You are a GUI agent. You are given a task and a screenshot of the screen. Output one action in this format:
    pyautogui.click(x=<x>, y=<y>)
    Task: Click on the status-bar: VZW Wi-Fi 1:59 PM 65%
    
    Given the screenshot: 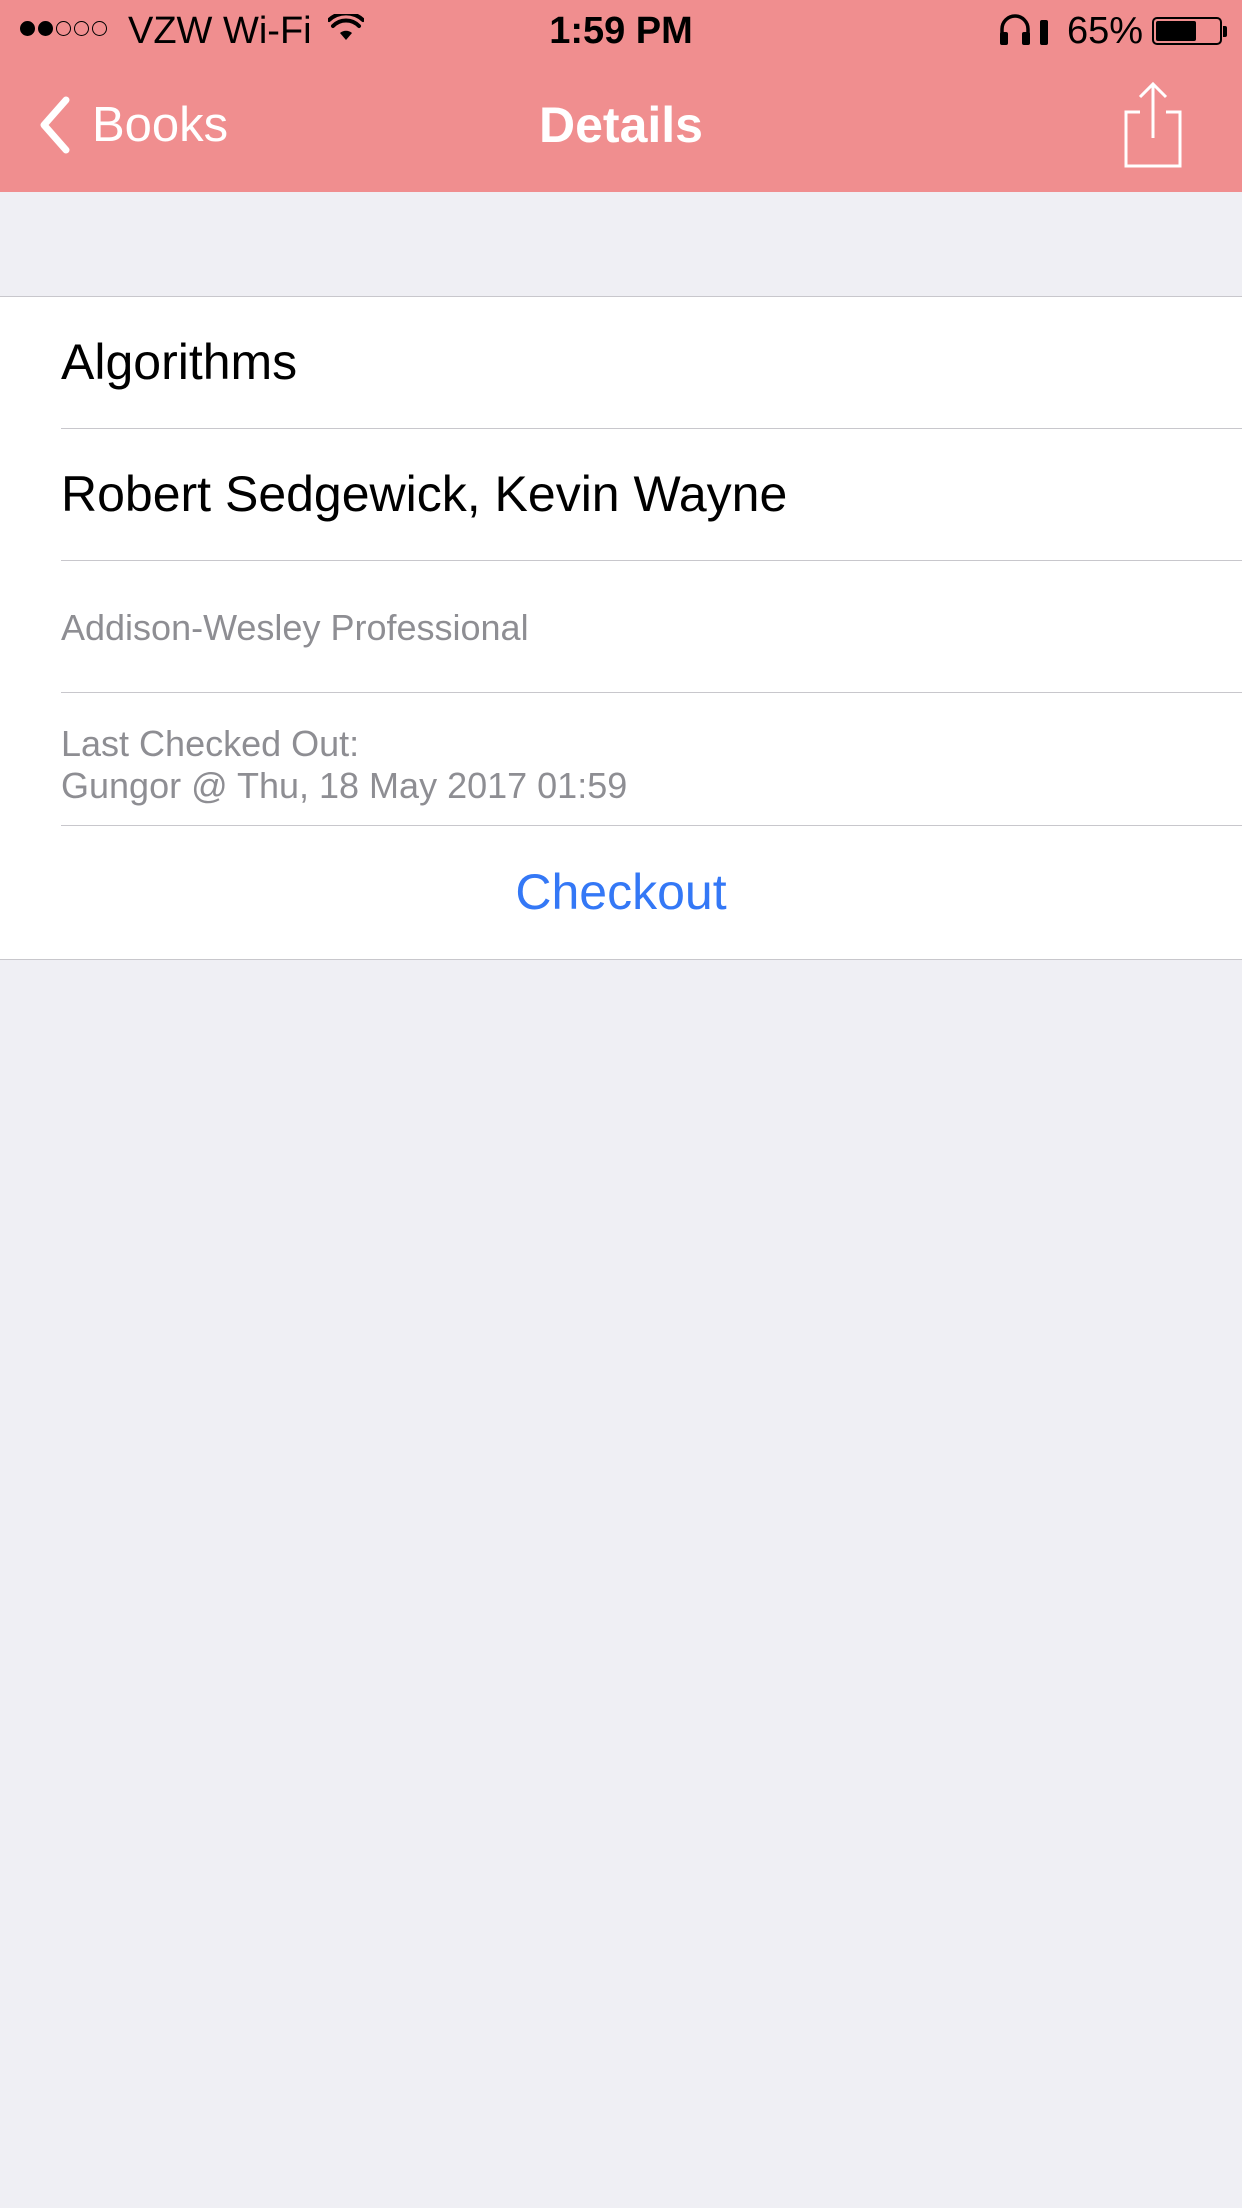 What is the action you would take?
    pyautogui.click(x=621, y=30)
    